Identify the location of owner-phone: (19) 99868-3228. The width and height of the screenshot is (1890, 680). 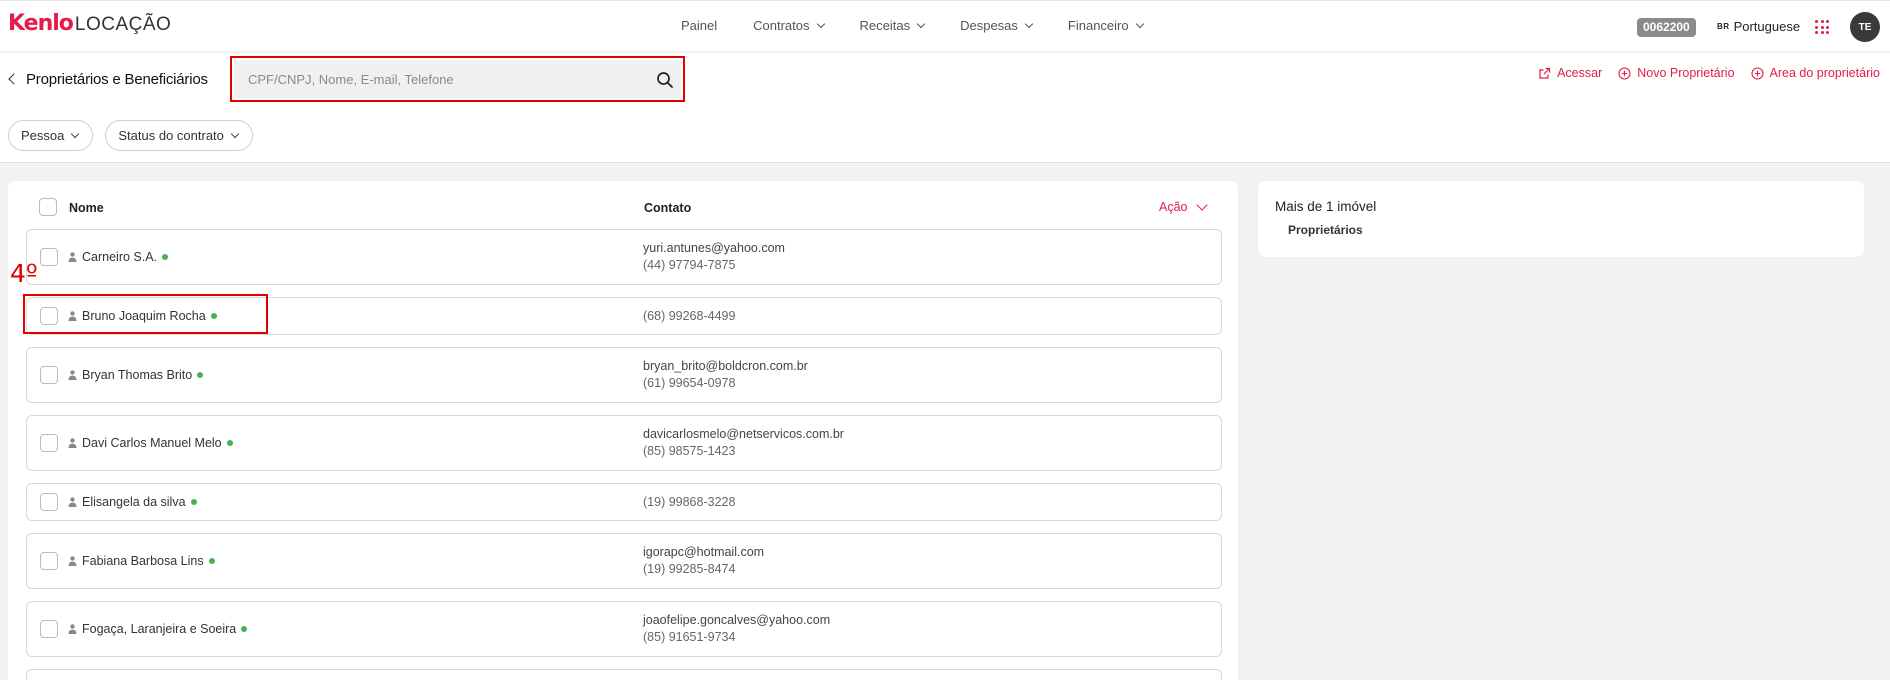
(689, 502).